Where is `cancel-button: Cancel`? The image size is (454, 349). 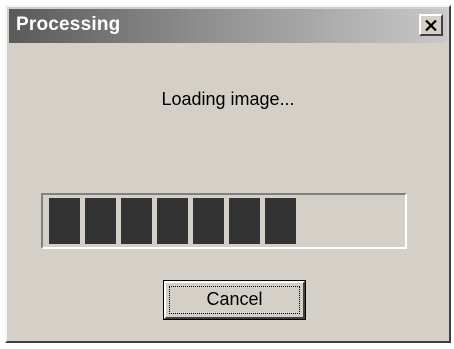
cancel-button: Cancel is located at coordinates (234, 300).